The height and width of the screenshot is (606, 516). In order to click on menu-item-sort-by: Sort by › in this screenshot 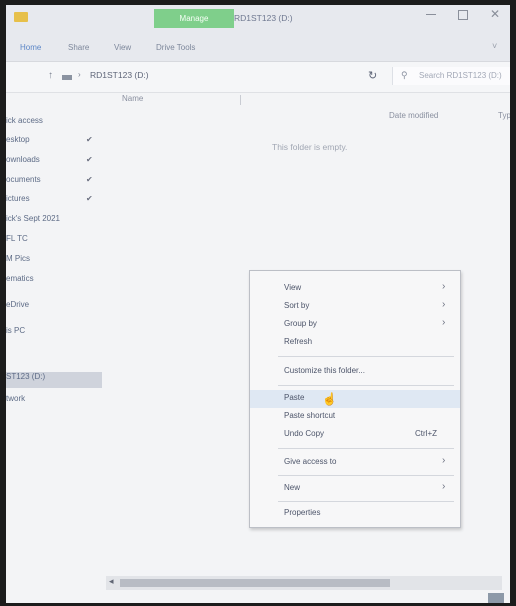, I will do `click(355, 307)`.